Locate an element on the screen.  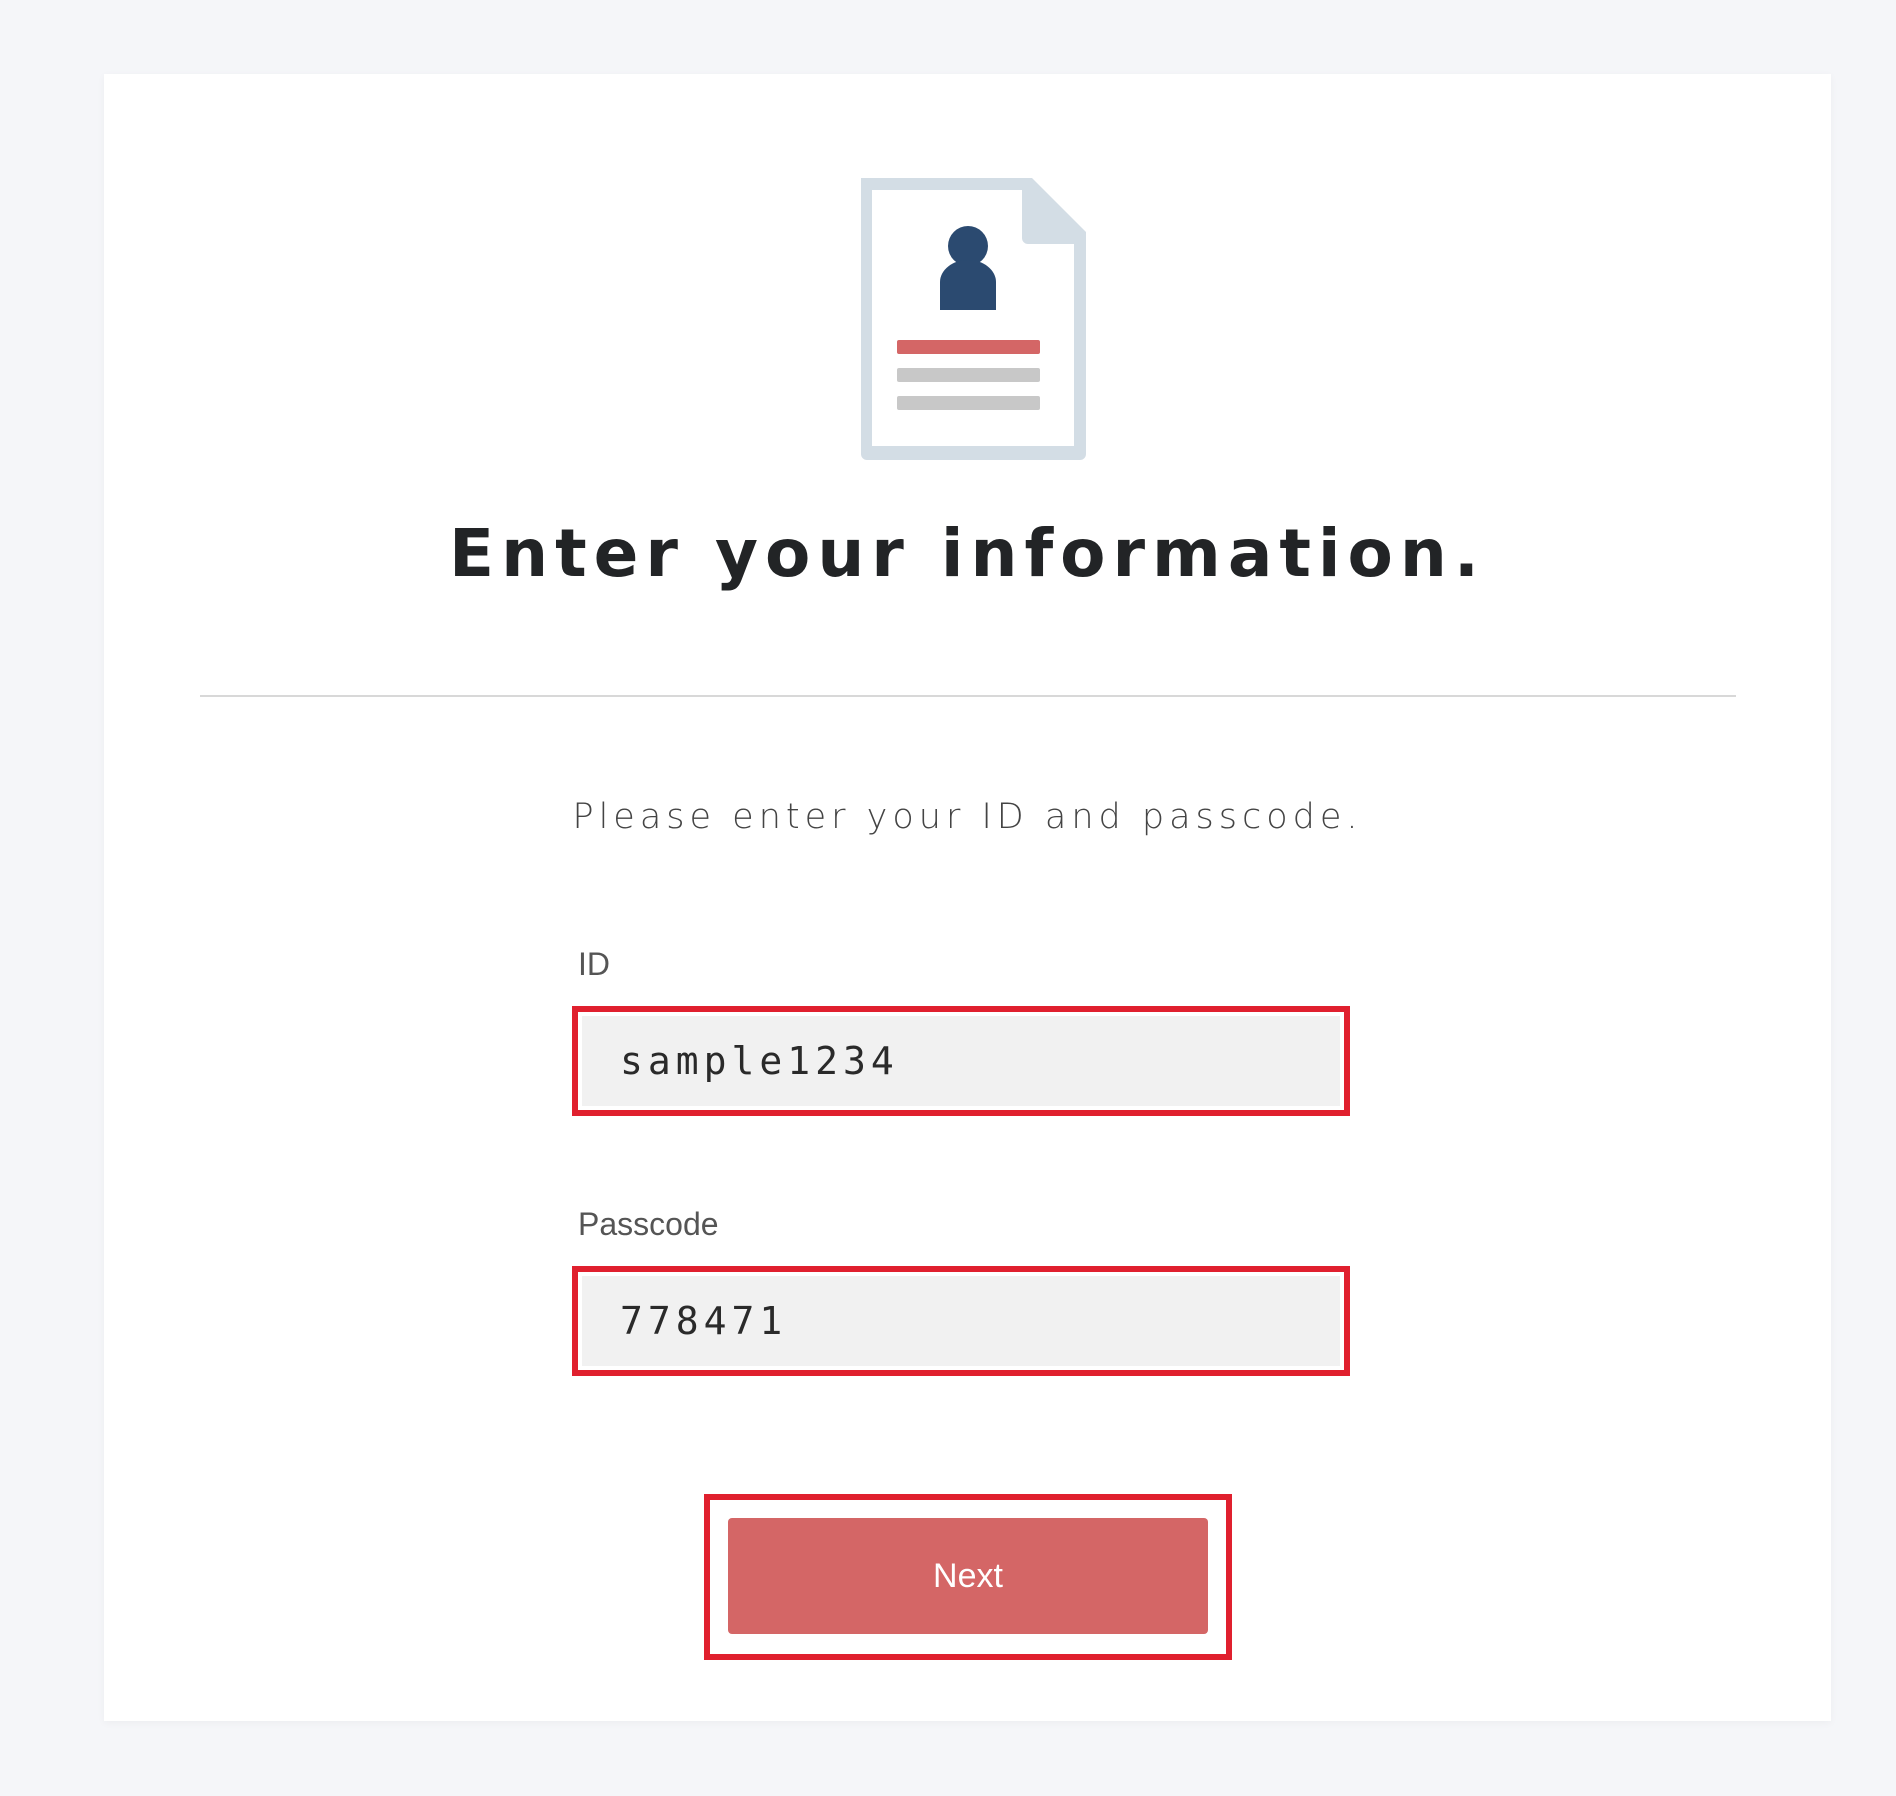
id-field-highlight is located at coordinates (961, 1061).